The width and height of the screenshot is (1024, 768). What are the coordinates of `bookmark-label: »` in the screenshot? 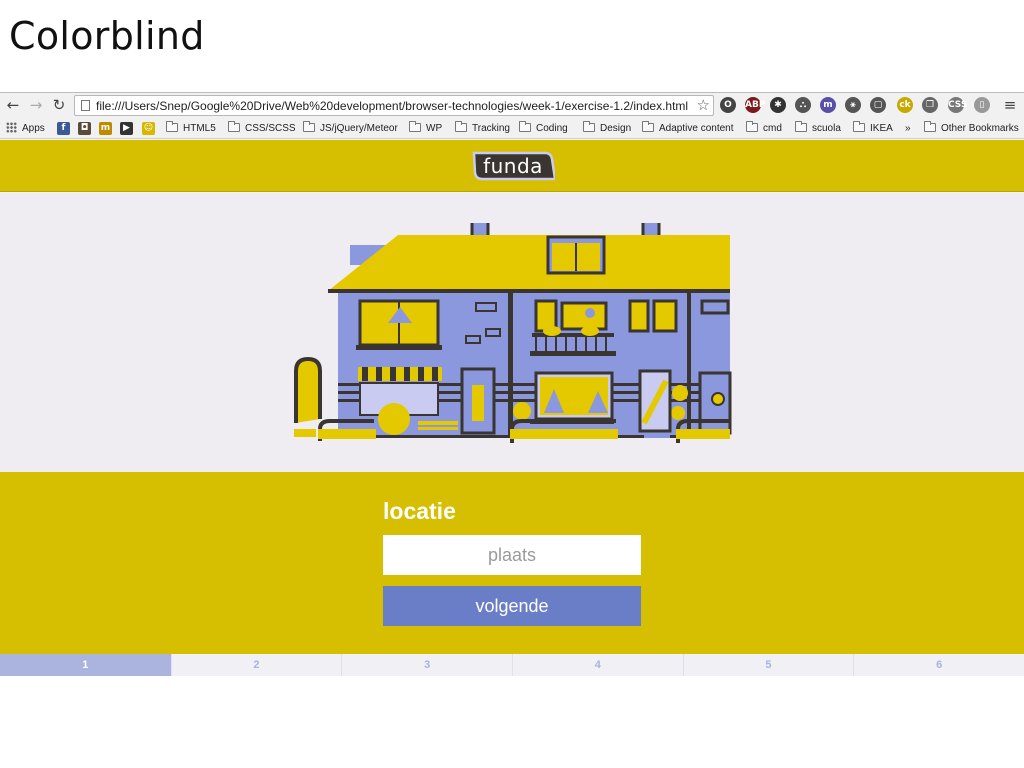 It's located at (908, 128).